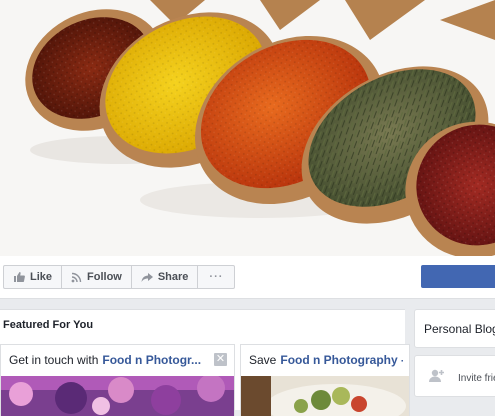 This screenshot has width=495, height=416. I want to click on featured-title: Featured For You, so click(48, 325).